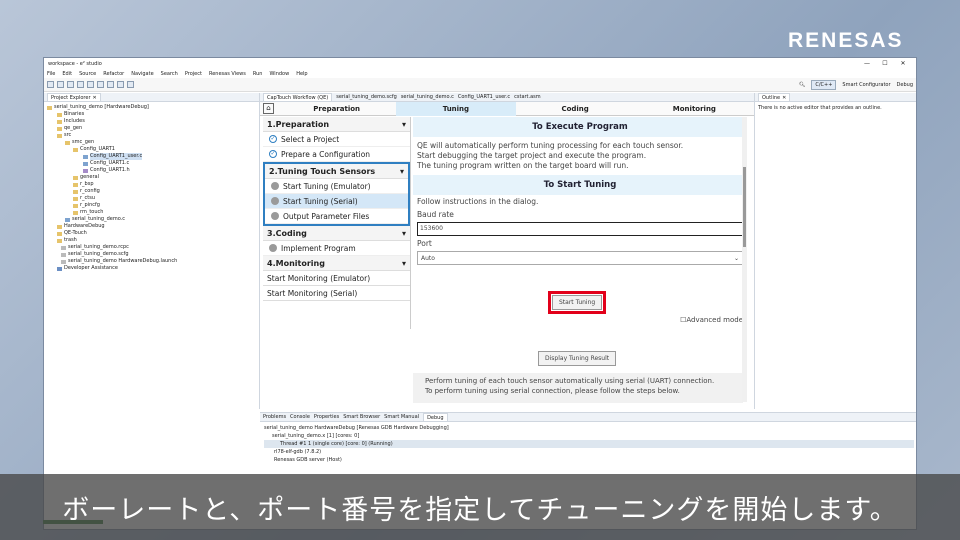  Describe the element at coordinates (301, 74) in the screenshot. I see `menu-help: Help` at that location.